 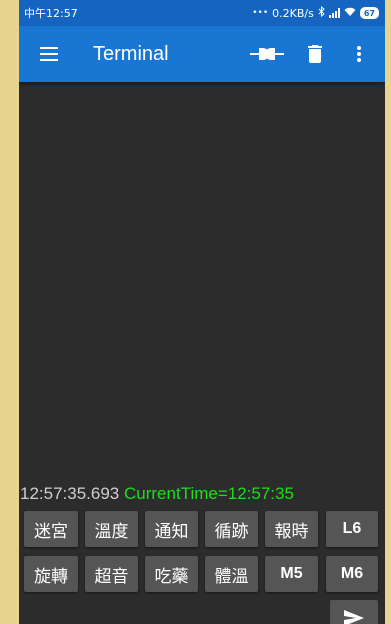 I want to click on delete-button, so click(x=315, y=54).